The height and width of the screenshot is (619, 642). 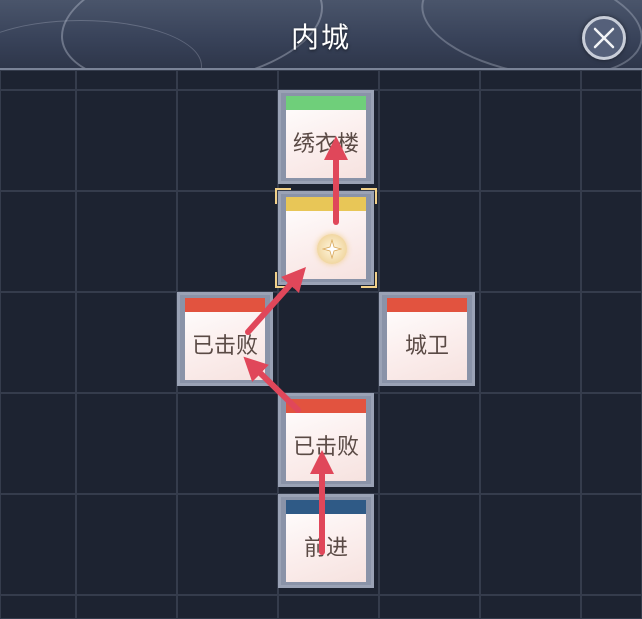 I want to click on dialog-header: 内城, so click(x=321, y=35).